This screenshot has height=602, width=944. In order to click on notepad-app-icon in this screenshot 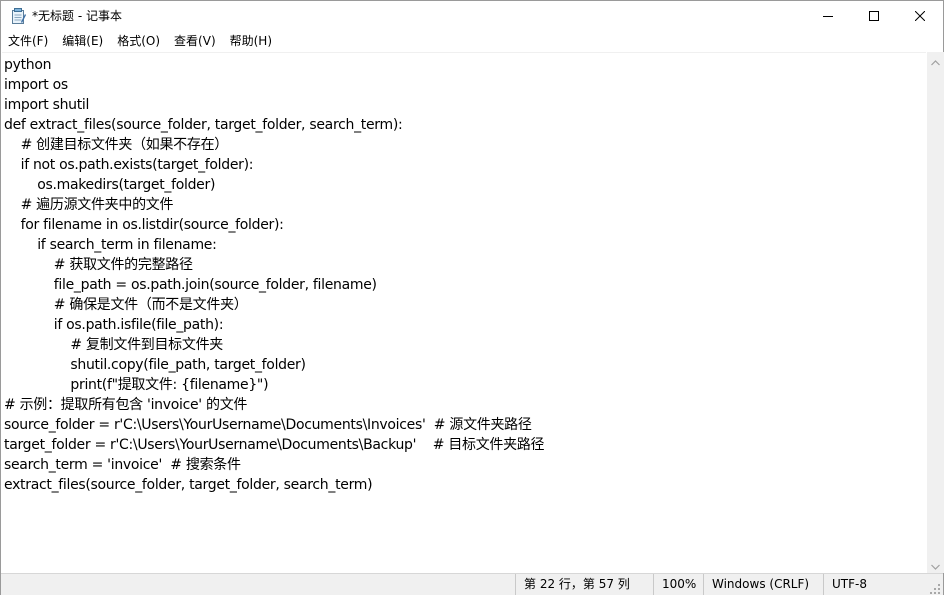, I will do `click(18, 16)`.